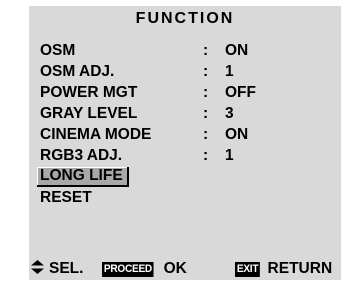 Image resolution: width=350 pixels, height=287 pixels. I want to click on up-down-arrows-icon, so click(37, 267).